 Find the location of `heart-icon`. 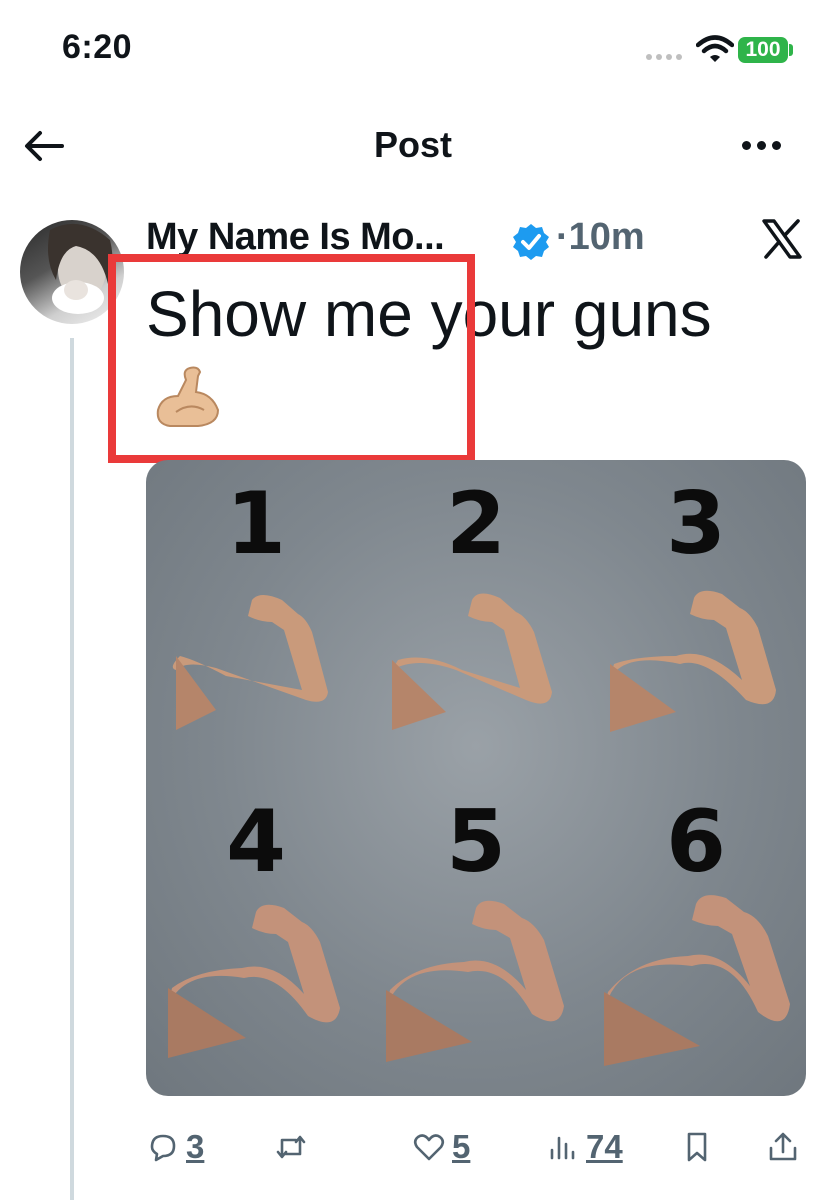

heart-icon is located at coordinates (429, 1147).